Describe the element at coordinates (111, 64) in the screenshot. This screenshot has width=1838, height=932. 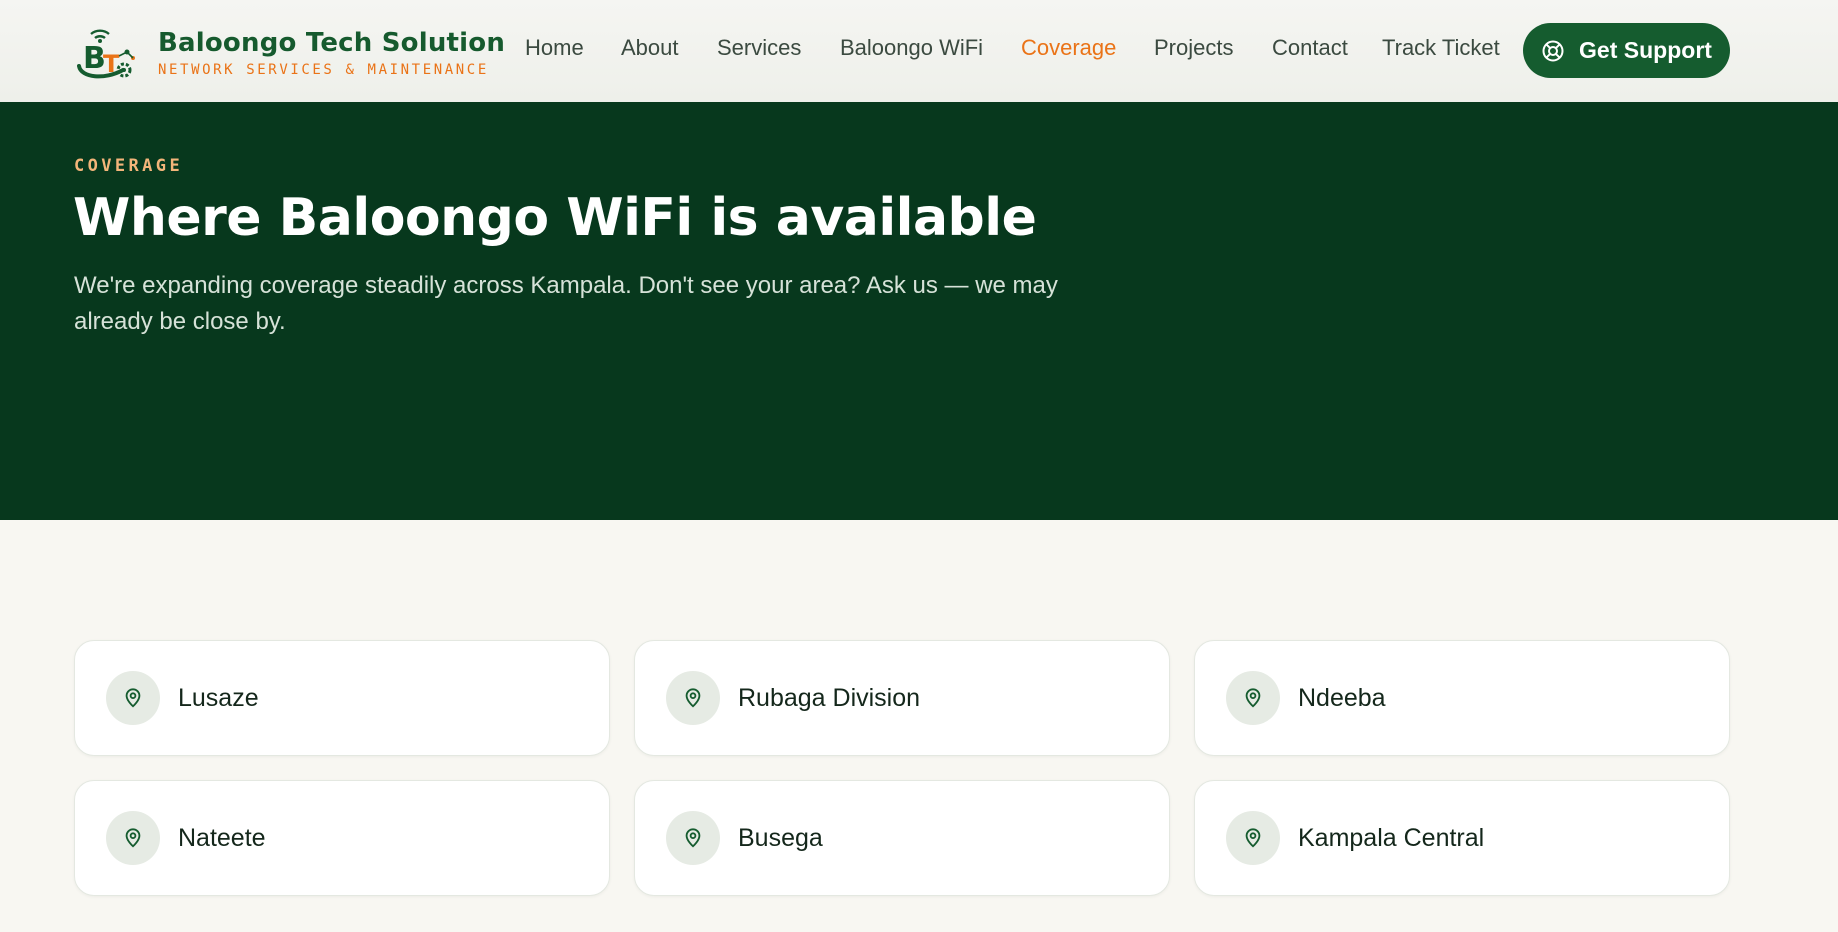
I see `svg-text: T` at that location.